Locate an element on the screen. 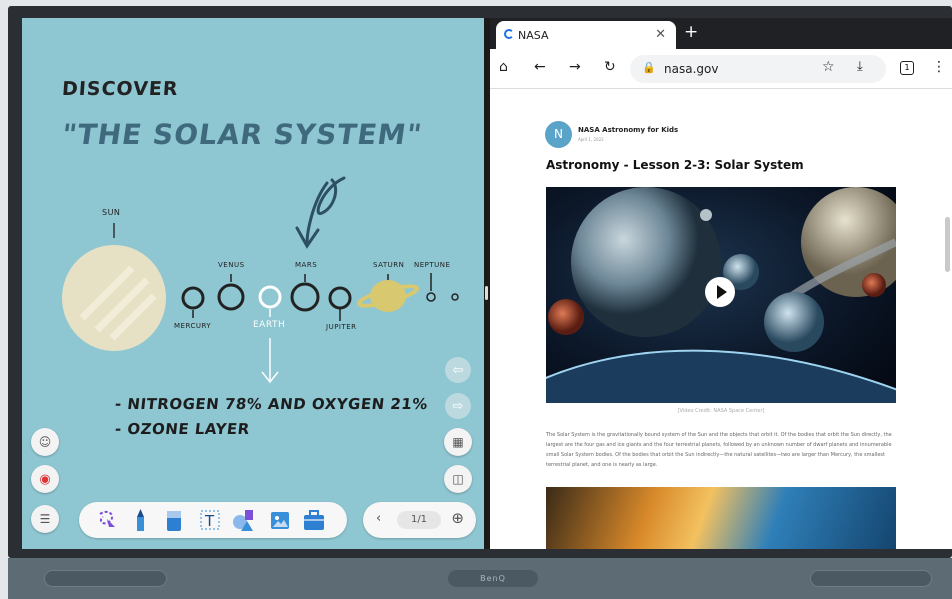 This screenshot has width=952, height=599. prev-page-button: ‹ is located at coordinates (378, 518).